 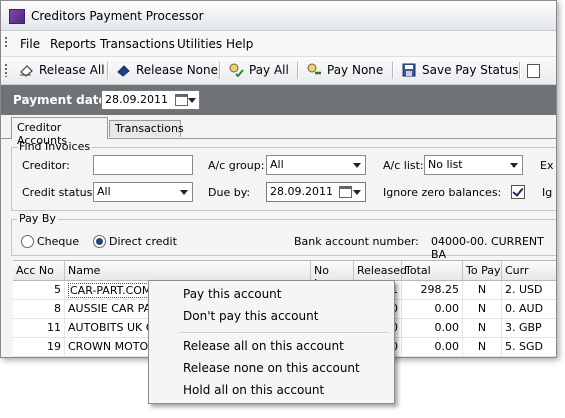 What do you see at coordinates (232, 294) in the screenshot?
I see `ctx-pay-this-account: Pay this account` at bounding box center [232, 294].